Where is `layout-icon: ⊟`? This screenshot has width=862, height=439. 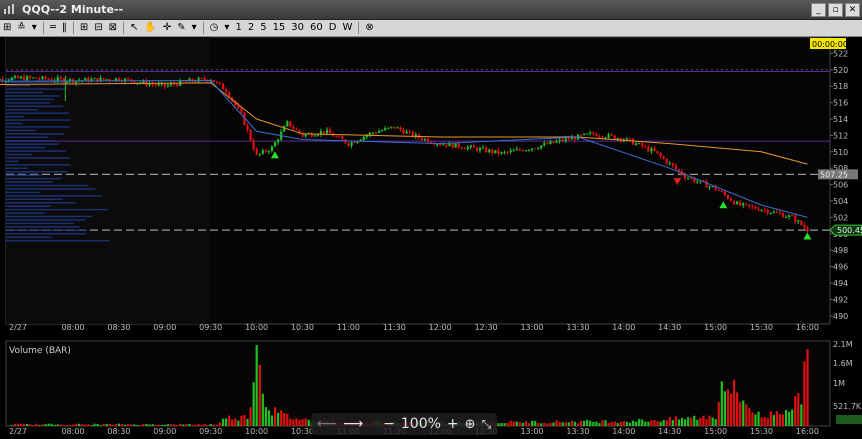
layout-icon: ⊟ is located at coordinates (98, 28).